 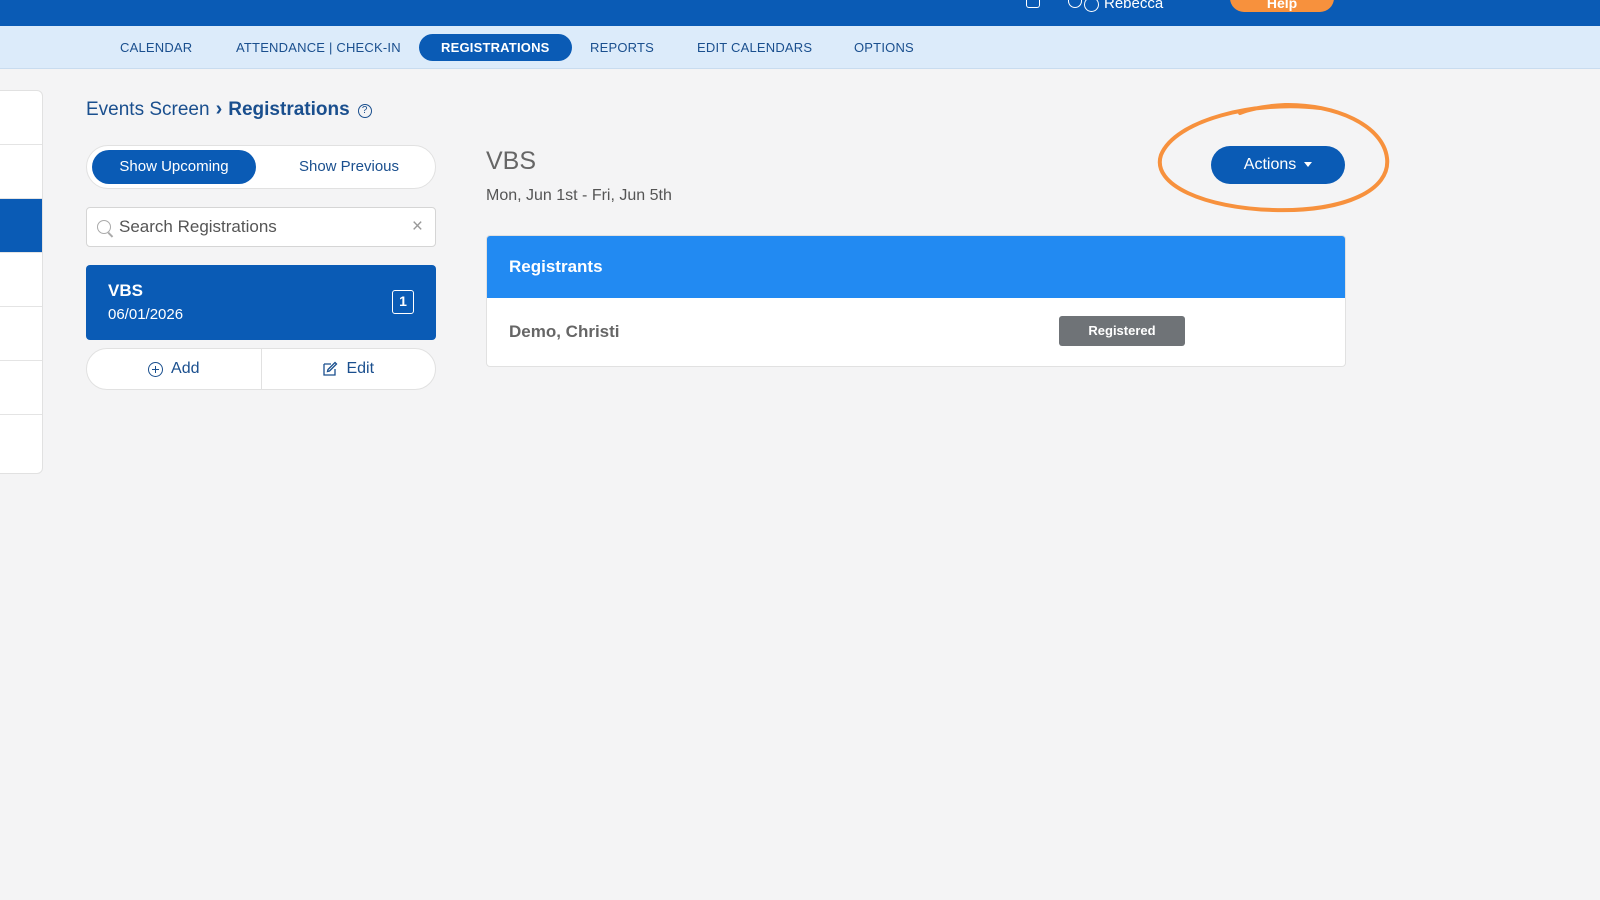 What do you see at coordinates (800, 13) in the screenshot?
I see `top-bar: Rebecca Help` at bounding box center [800, 13].